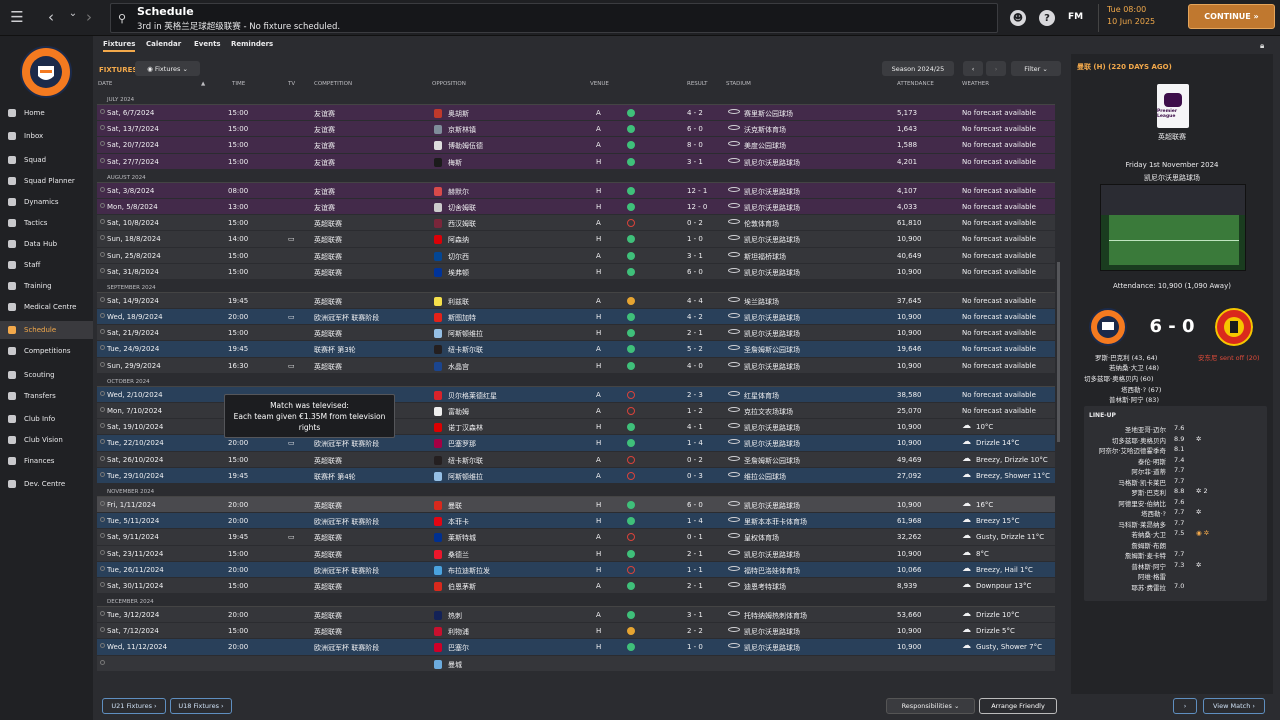 Image resolution: width=1280 pixels, height=720 pixels. Describe the element at coordinates (89, 17) in the screenshot. I see `forward-arrow-icon: ›` at that location.